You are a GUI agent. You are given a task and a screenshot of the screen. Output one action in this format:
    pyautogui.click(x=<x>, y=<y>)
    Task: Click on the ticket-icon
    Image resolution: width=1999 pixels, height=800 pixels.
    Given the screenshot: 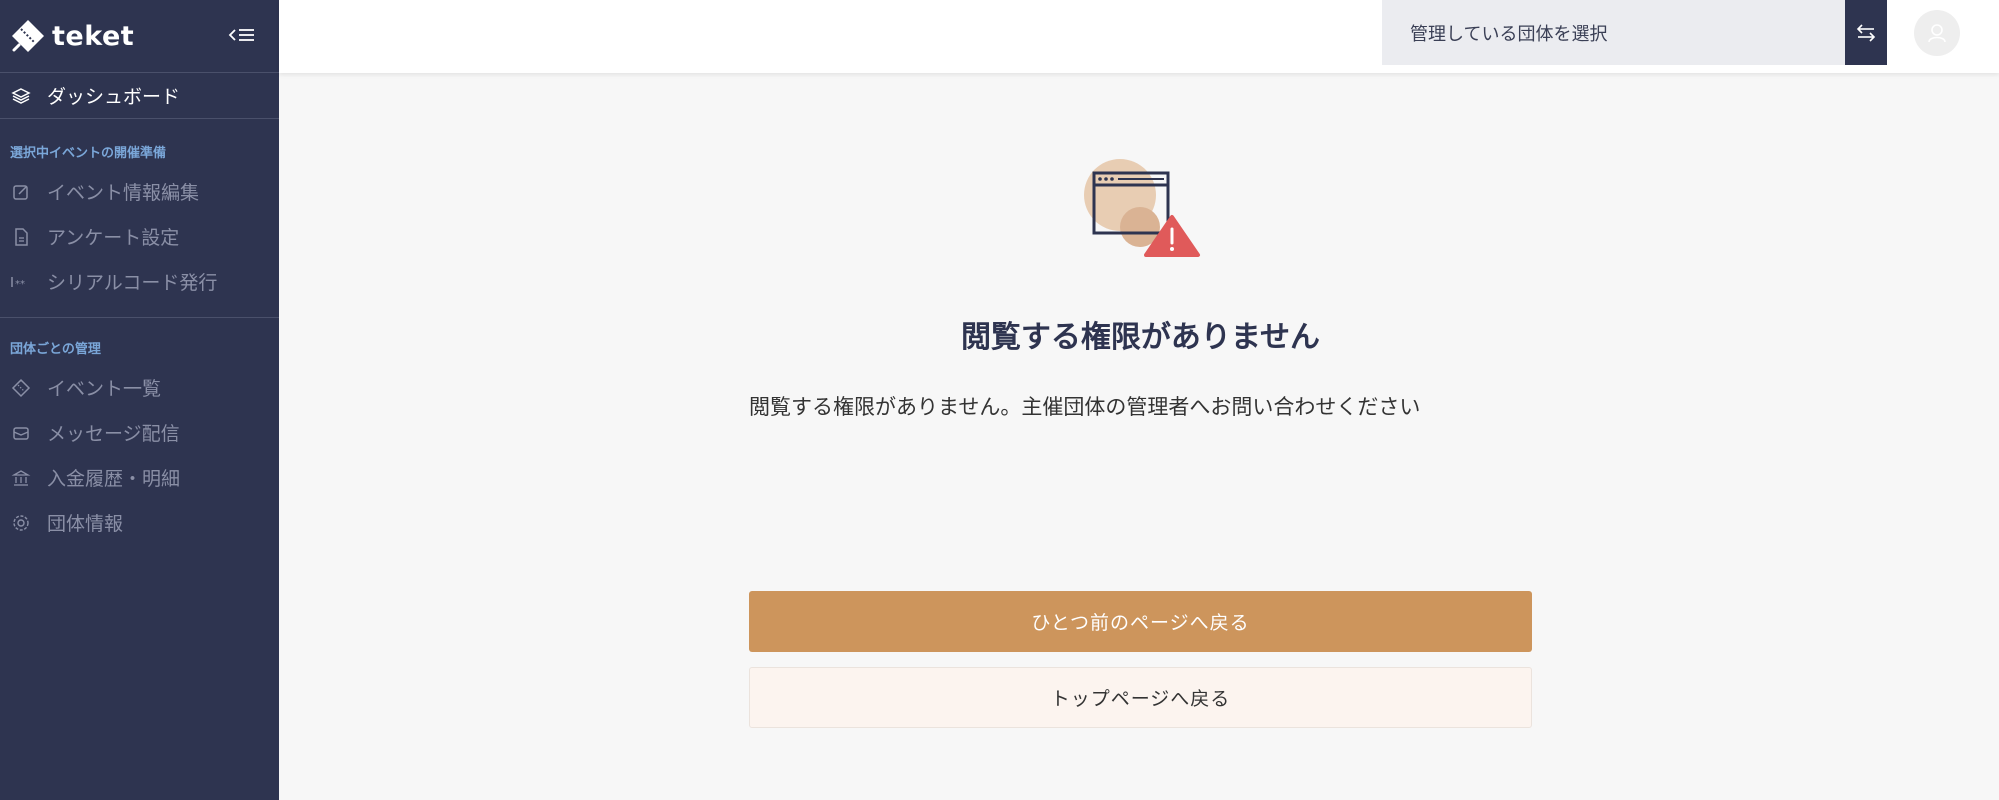 What is the action you would take?
    pyautogui.click(x=21, y=388)
    